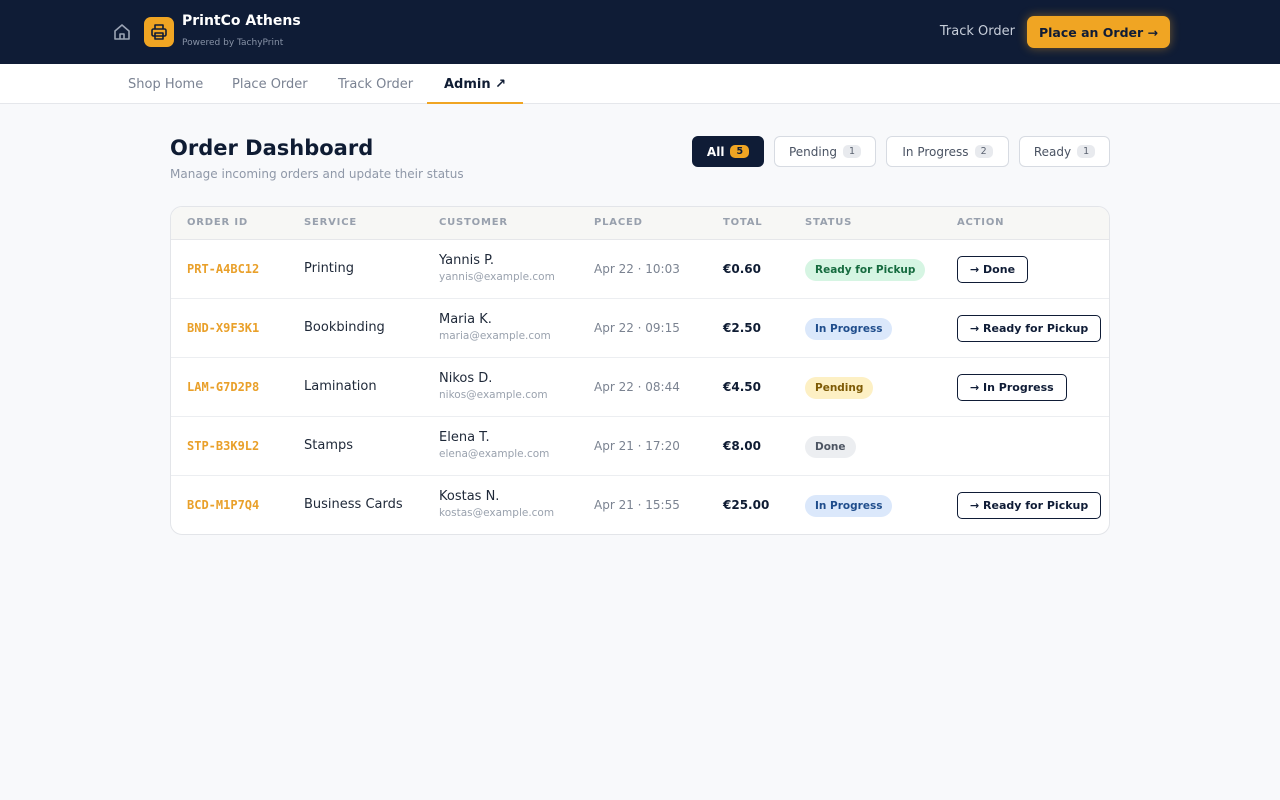  What do you see at coordinates (122, 32) in the screenshot?
I see `home-icon` at bounding box center [122, 32].